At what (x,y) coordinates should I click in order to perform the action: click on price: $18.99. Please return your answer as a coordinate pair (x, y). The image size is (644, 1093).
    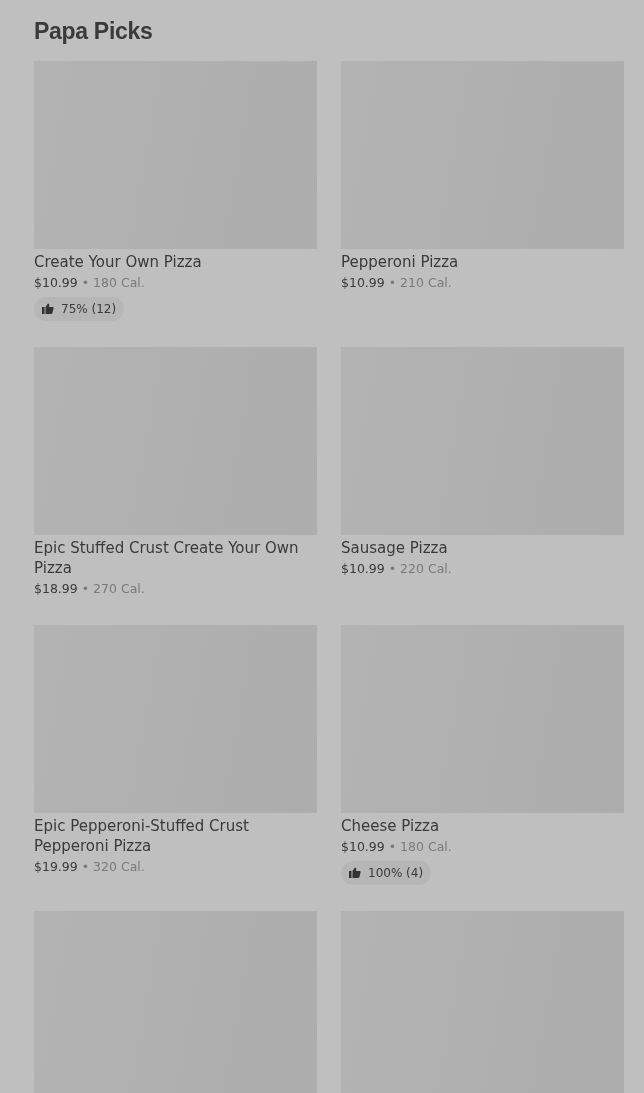
    Looking at the image, I should click on (56, 588).